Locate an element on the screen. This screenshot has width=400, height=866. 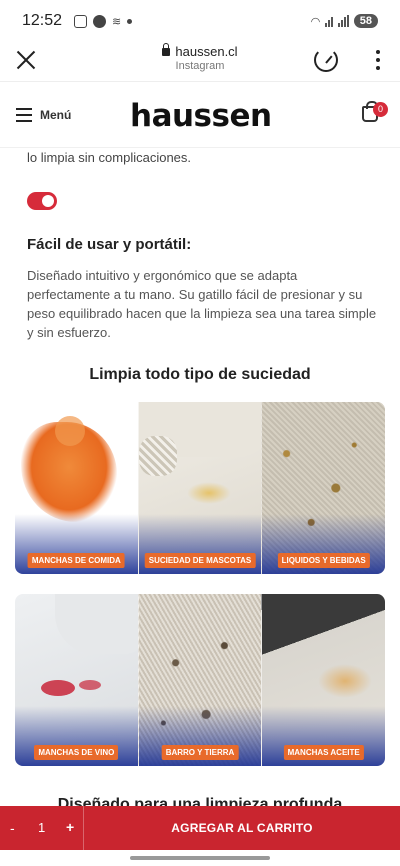
tile-label: LIQUIDOS Y BEBIDAS is located at coordinates (323, 560).